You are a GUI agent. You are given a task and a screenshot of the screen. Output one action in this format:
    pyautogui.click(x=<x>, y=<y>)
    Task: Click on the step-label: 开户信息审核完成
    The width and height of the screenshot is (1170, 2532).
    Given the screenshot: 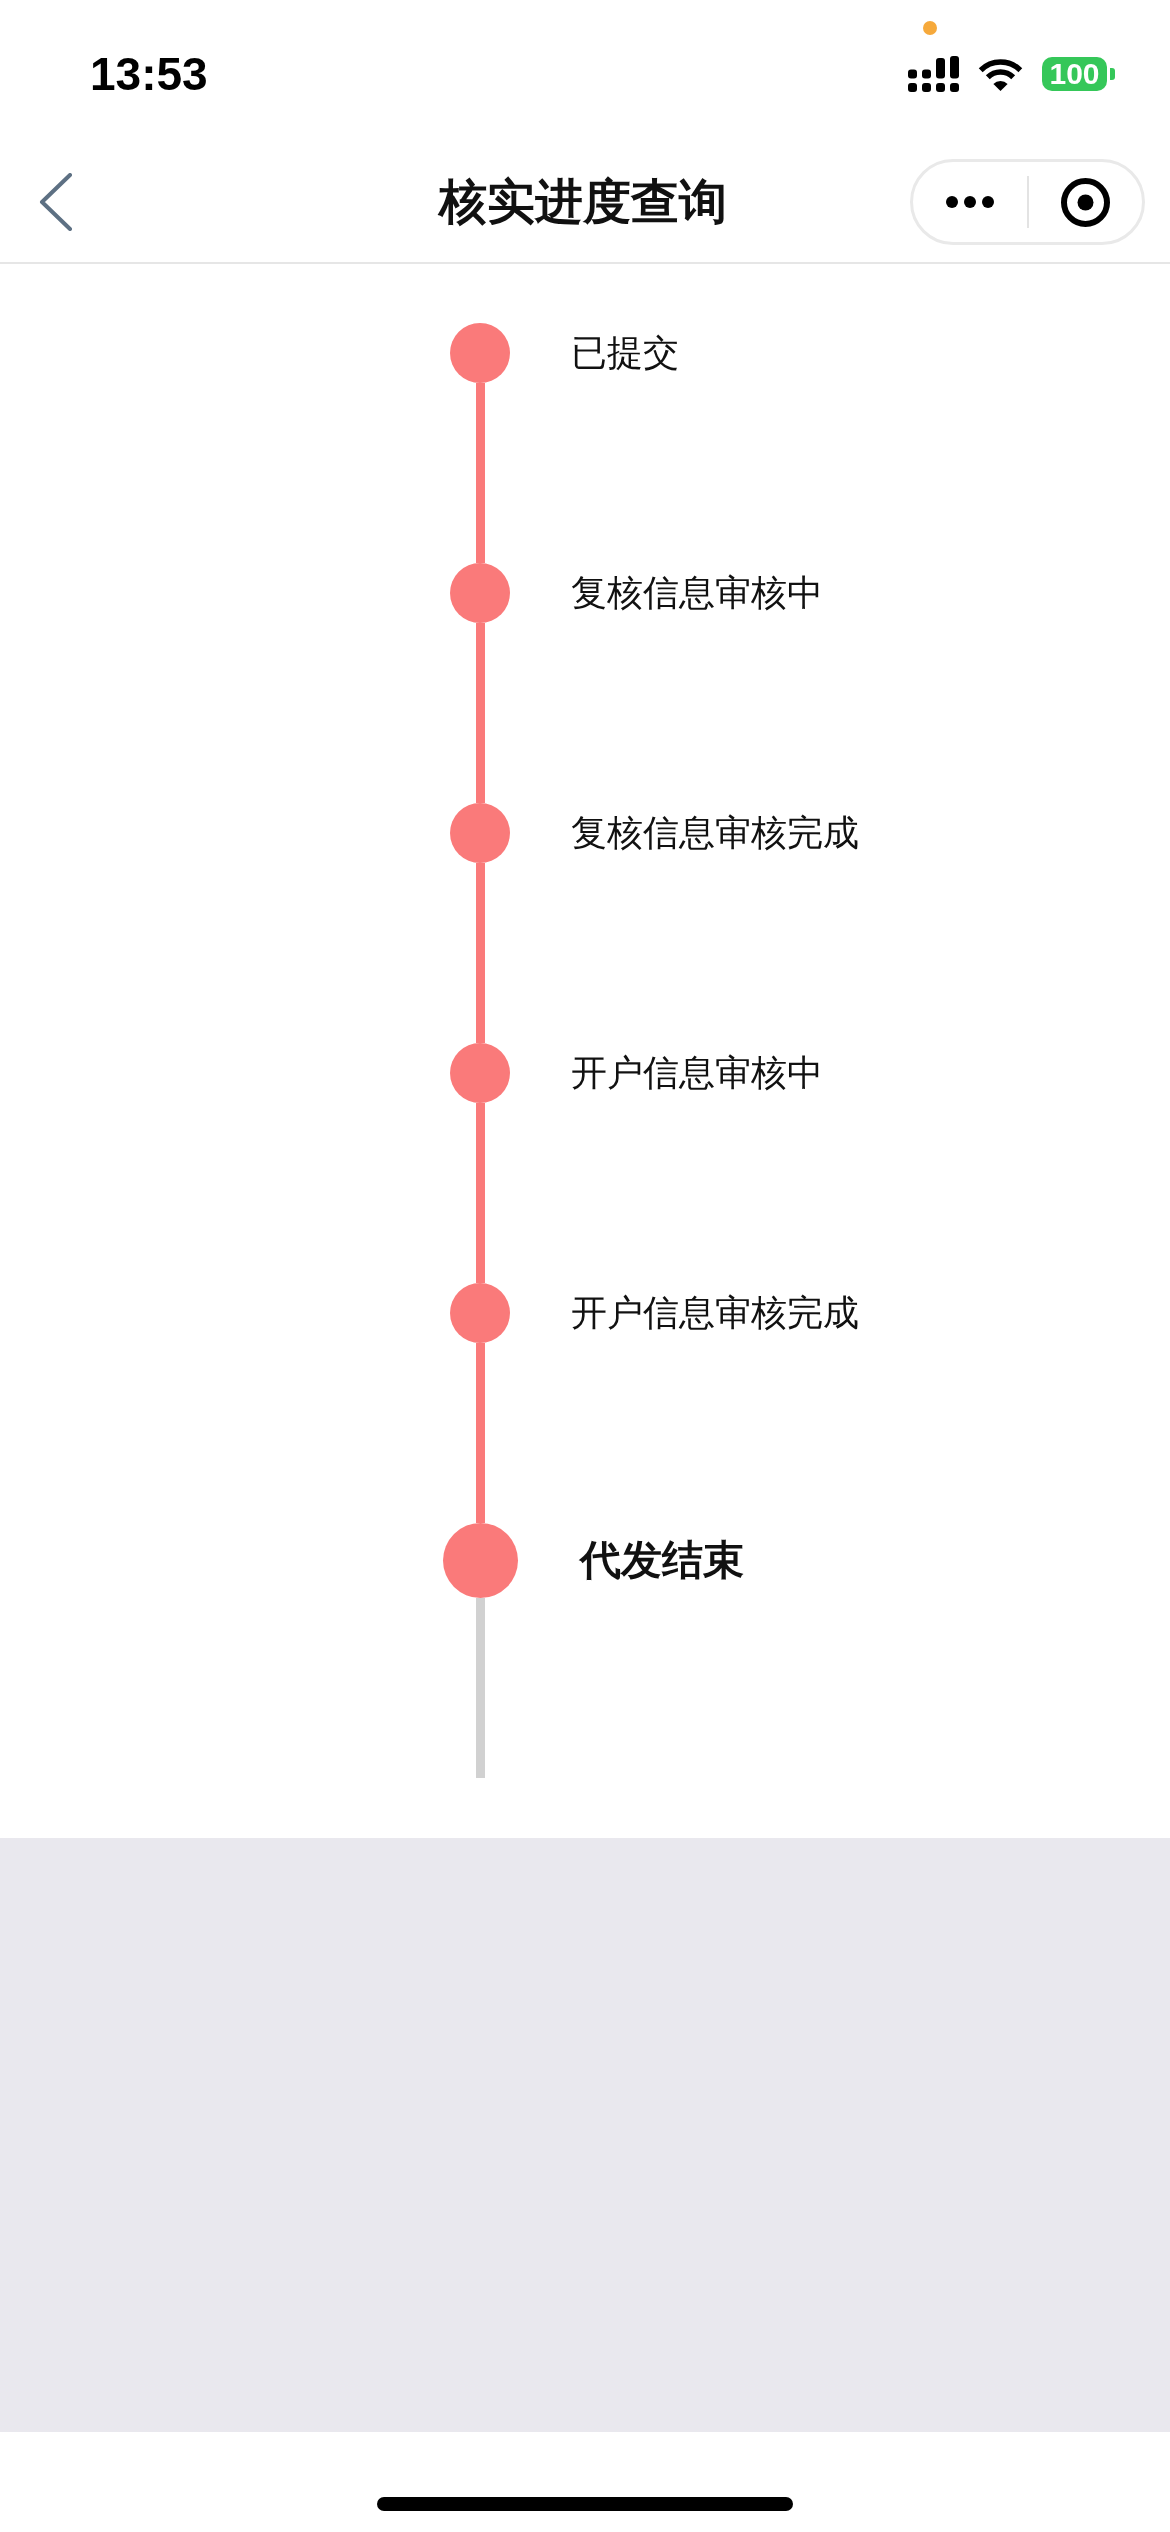 What is the action you would take?
    pyautogui.click(x=715, y=1313)
    